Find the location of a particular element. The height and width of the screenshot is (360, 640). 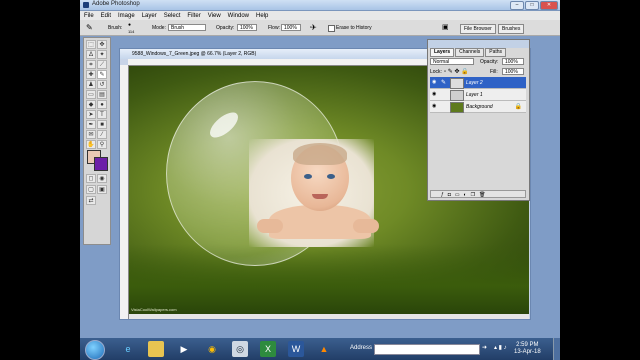

minimize-button: – is located at coordinates (517, 5).